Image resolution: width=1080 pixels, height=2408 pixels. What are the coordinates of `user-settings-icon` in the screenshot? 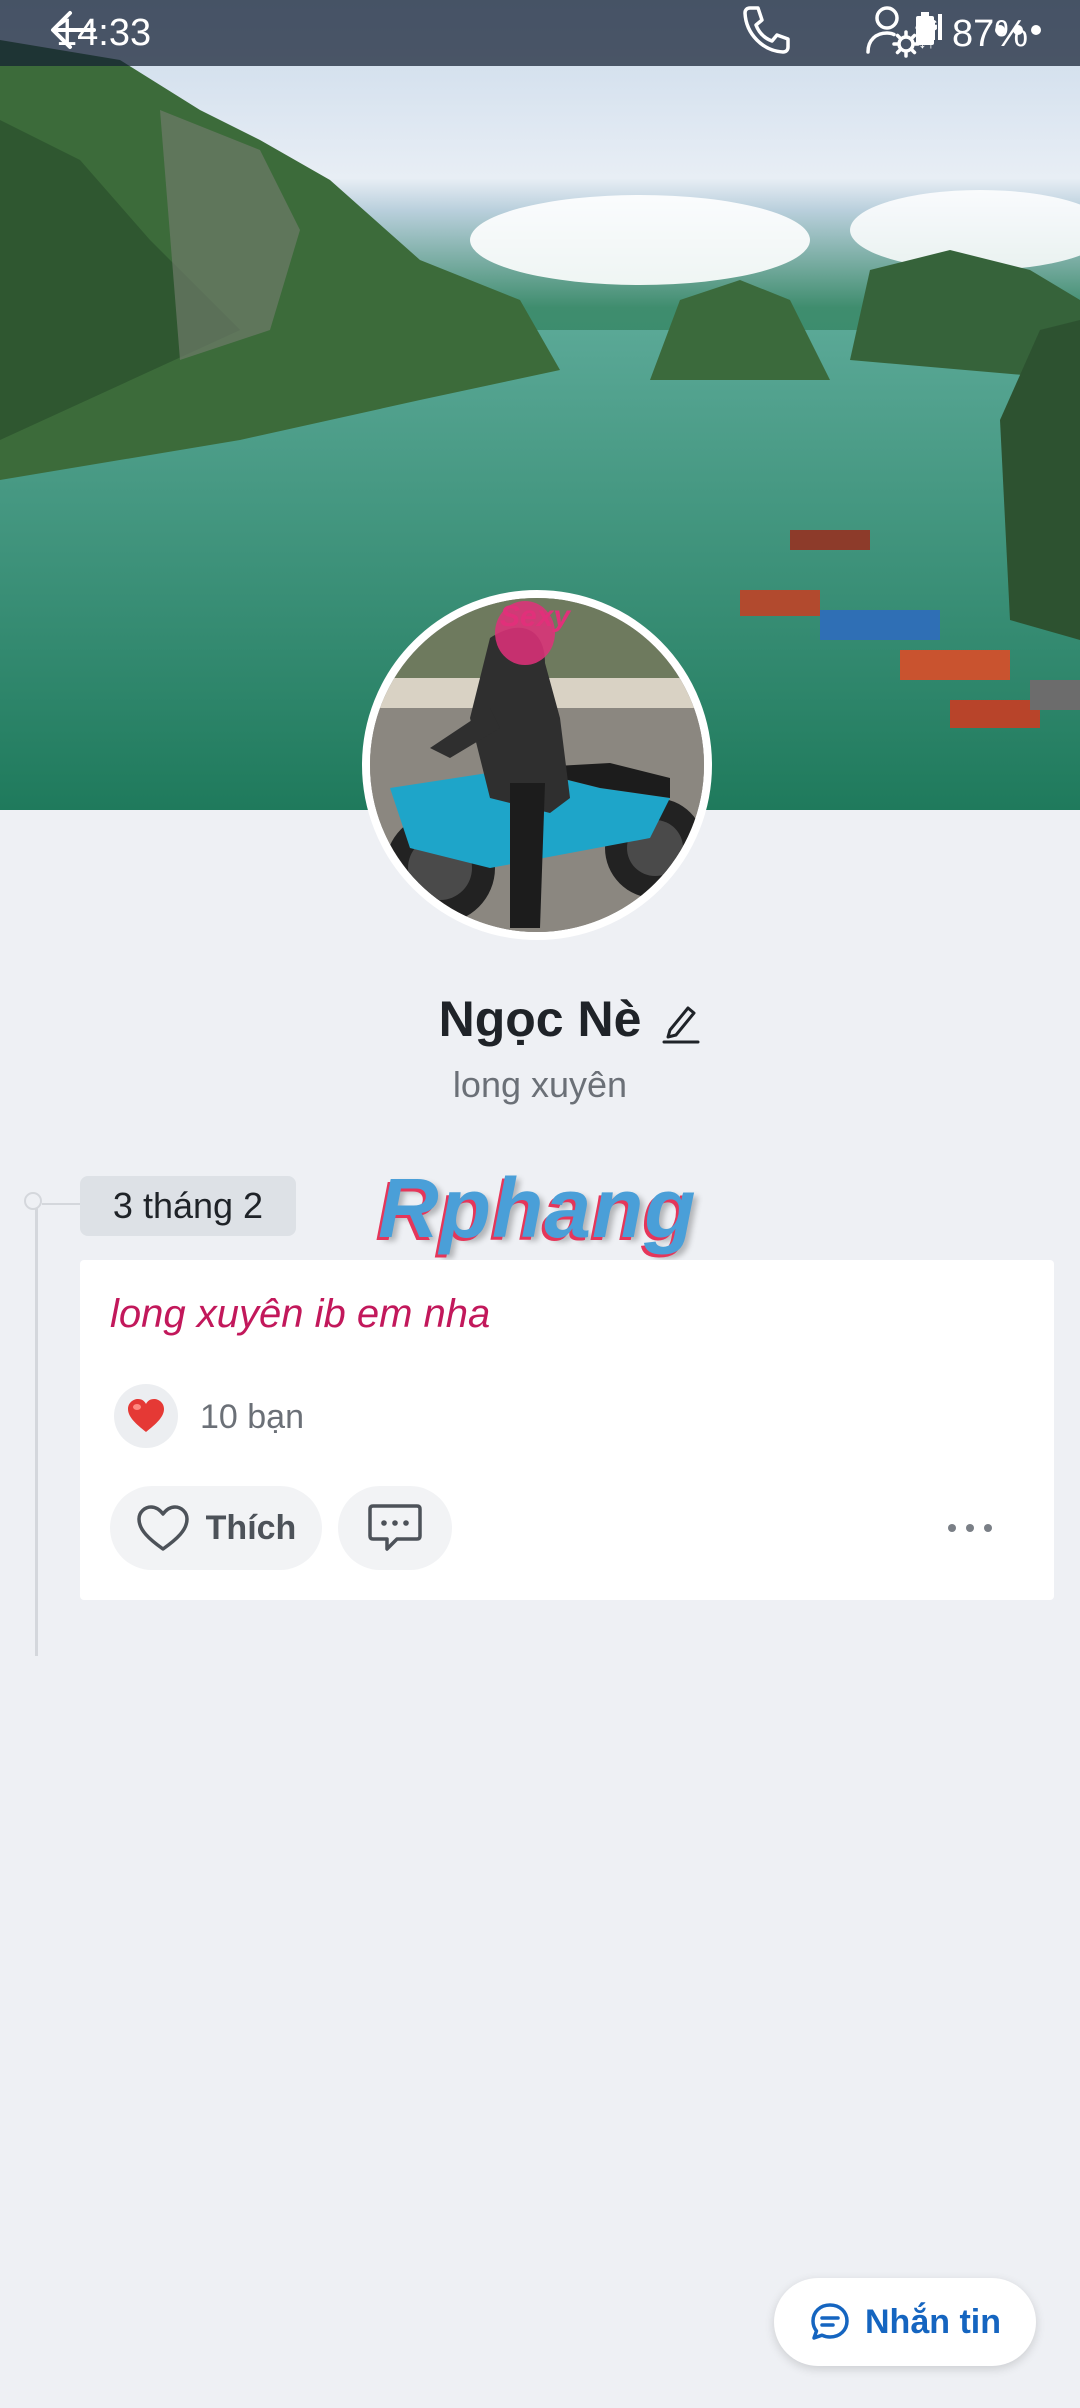 It's located at (892, 30).